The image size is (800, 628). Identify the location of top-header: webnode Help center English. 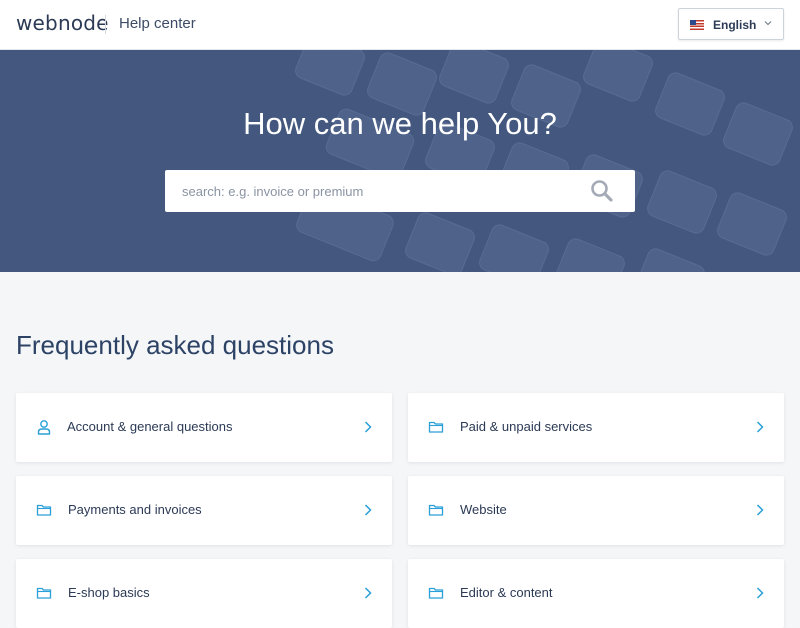
(400, 25).